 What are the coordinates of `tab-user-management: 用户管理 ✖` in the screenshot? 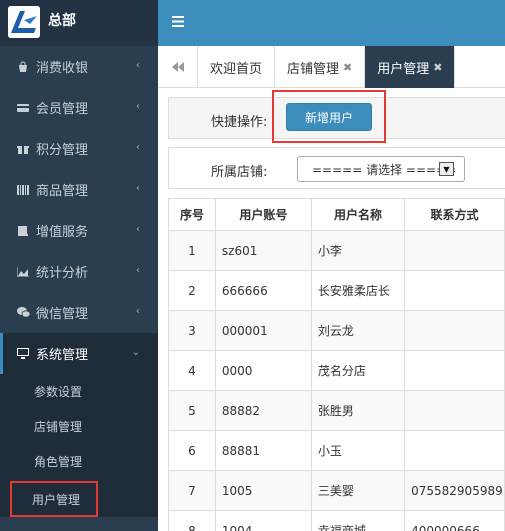 It's located at (410, 67).